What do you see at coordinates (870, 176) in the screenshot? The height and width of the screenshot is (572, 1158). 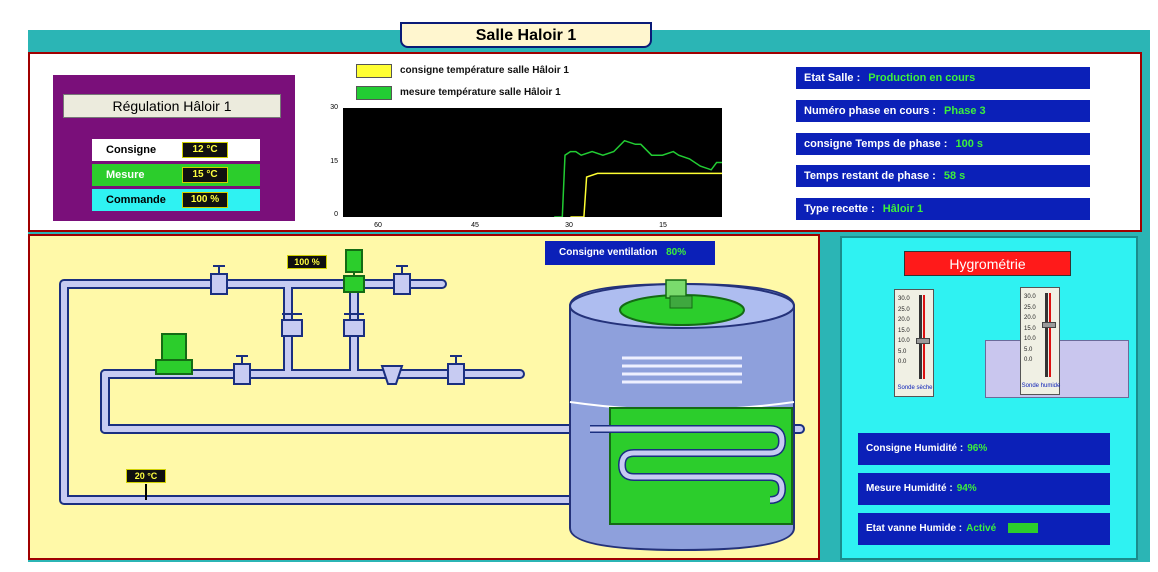 I see `status-label: Temps restant de phase :` at bounding box center [870, 176].